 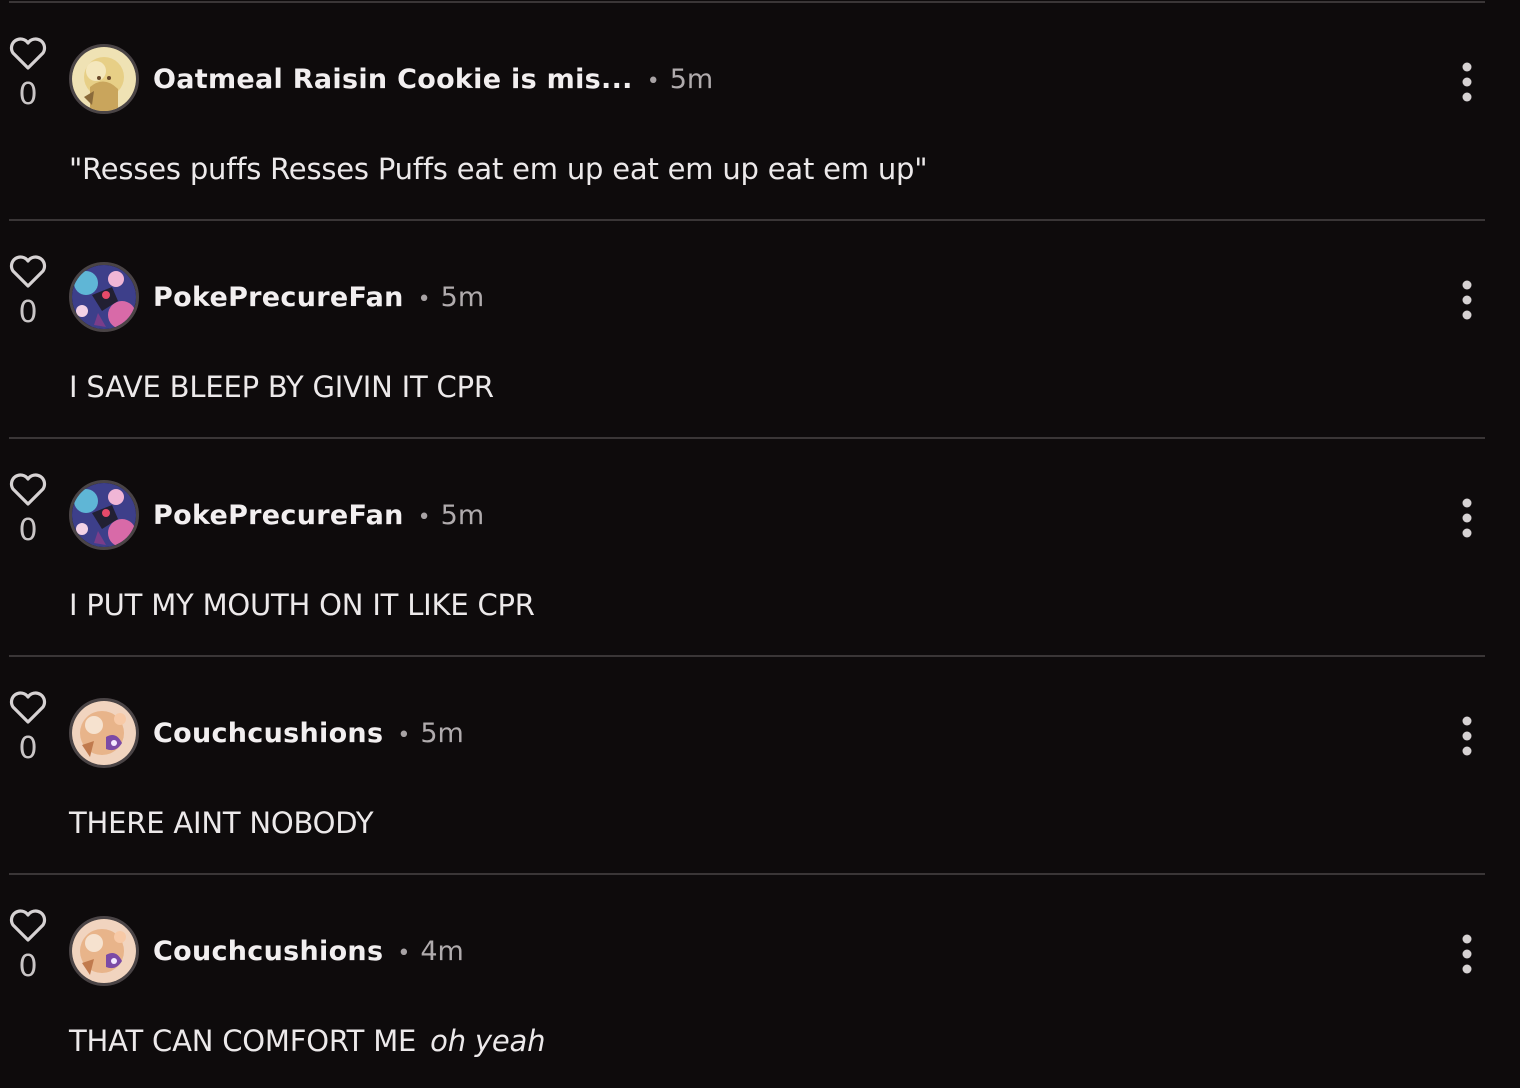 I want to click on comment-text-main: I SAVE BLEEP BY GIVIN IT CPR, so click(x=281, y=387).